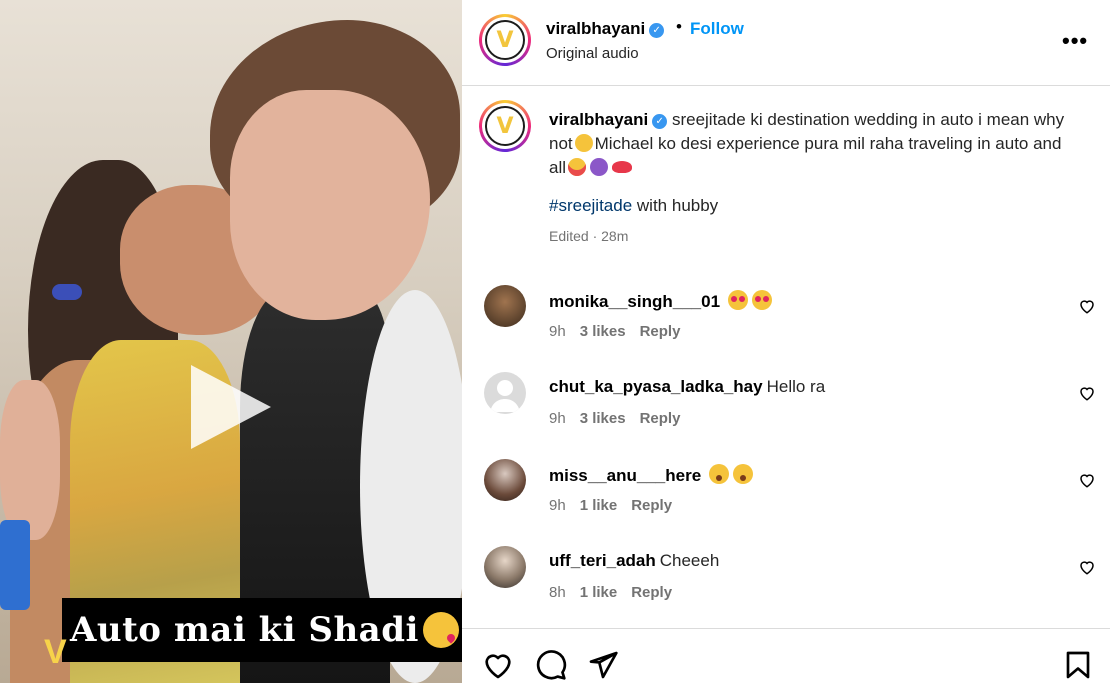 The height and width of the screenshot is (683, 1110). I want to click on video-caption-text: Auto mai ki Shadi, so click(244, 630).